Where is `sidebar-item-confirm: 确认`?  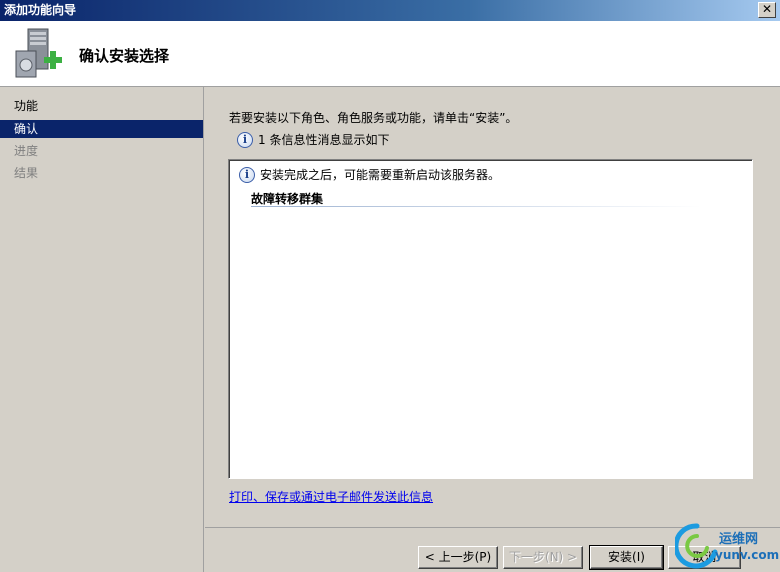
sidebar-item-confirm: 确认 is located at coordinates (101, 129).